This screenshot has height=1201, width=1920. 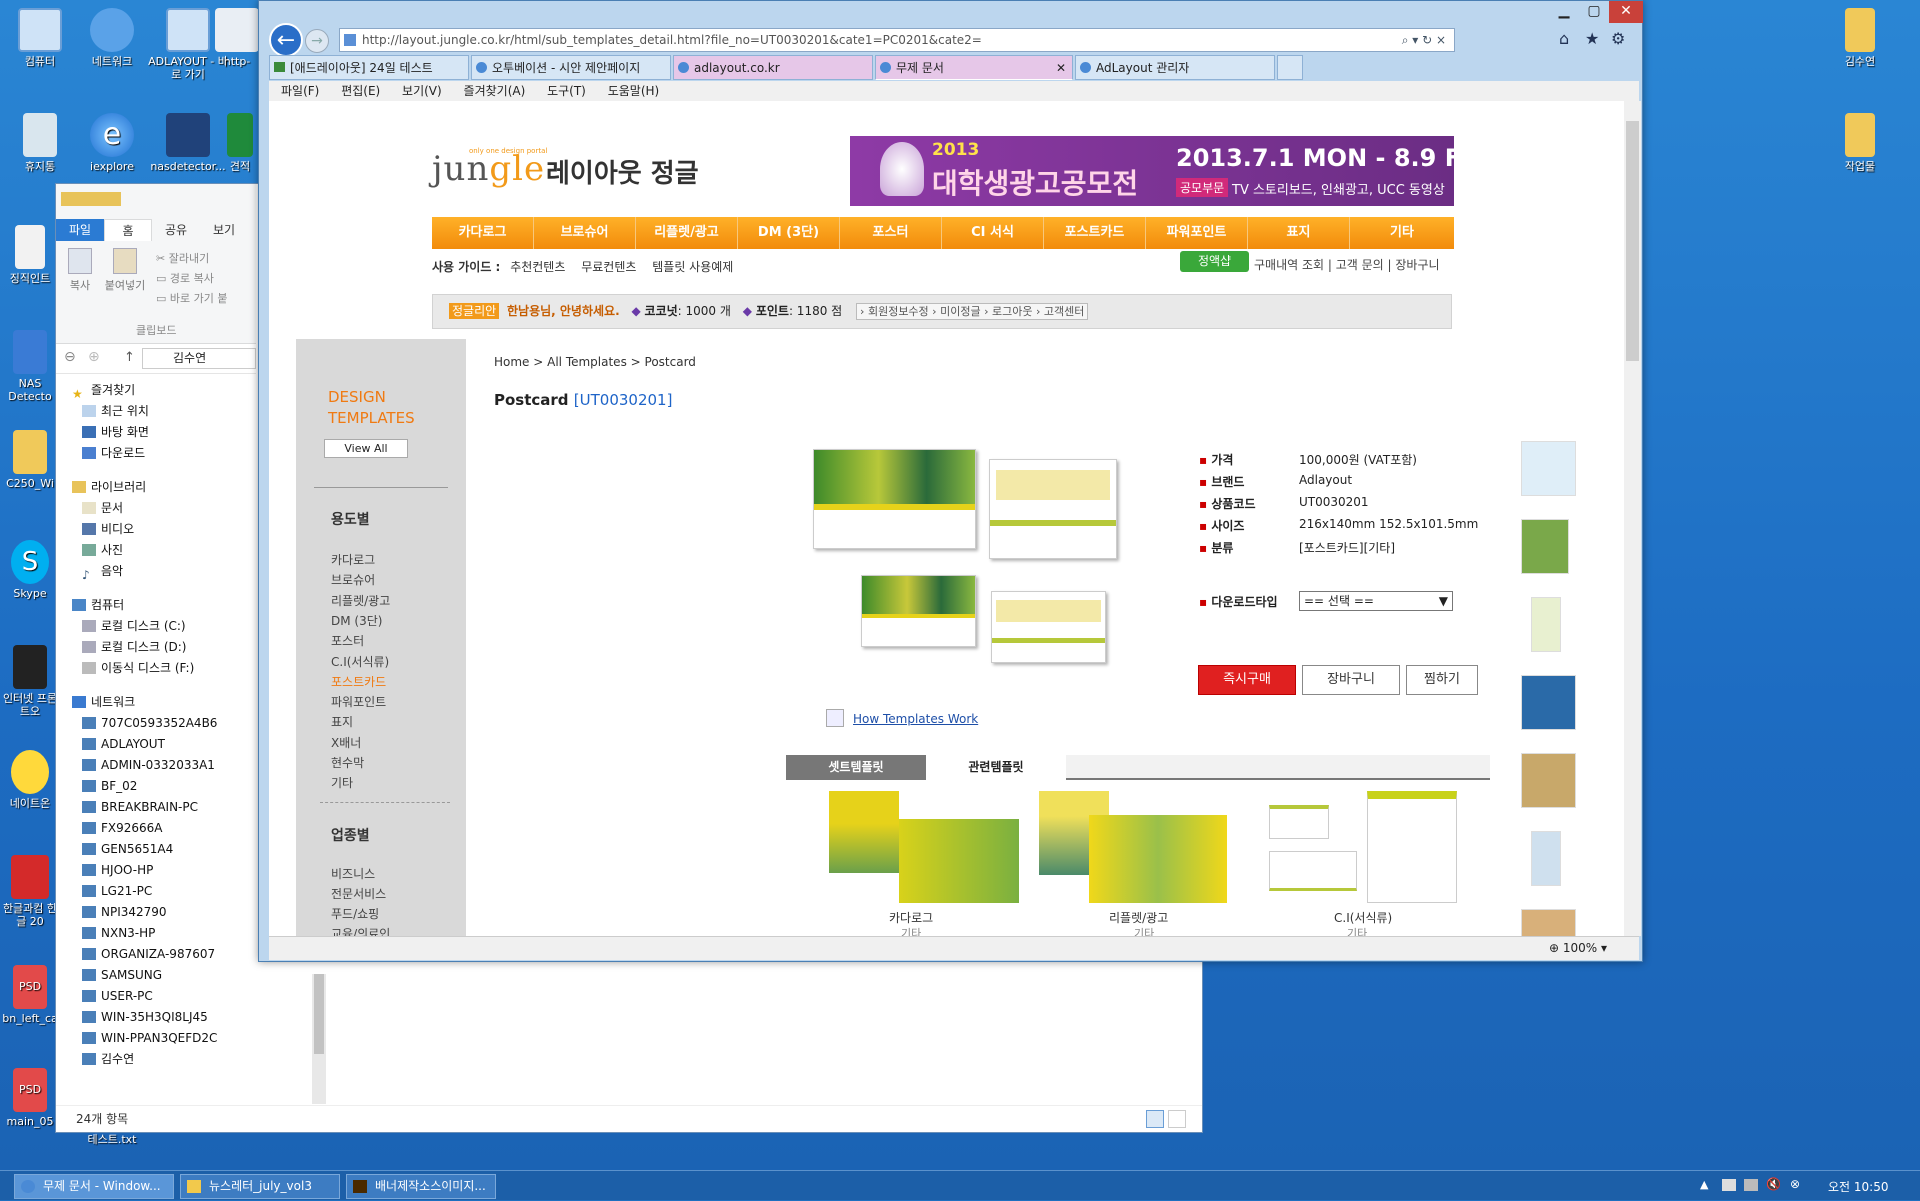 I want to click on site-logo-korean: 레이아웃 정글, so click(x=622, y=171).